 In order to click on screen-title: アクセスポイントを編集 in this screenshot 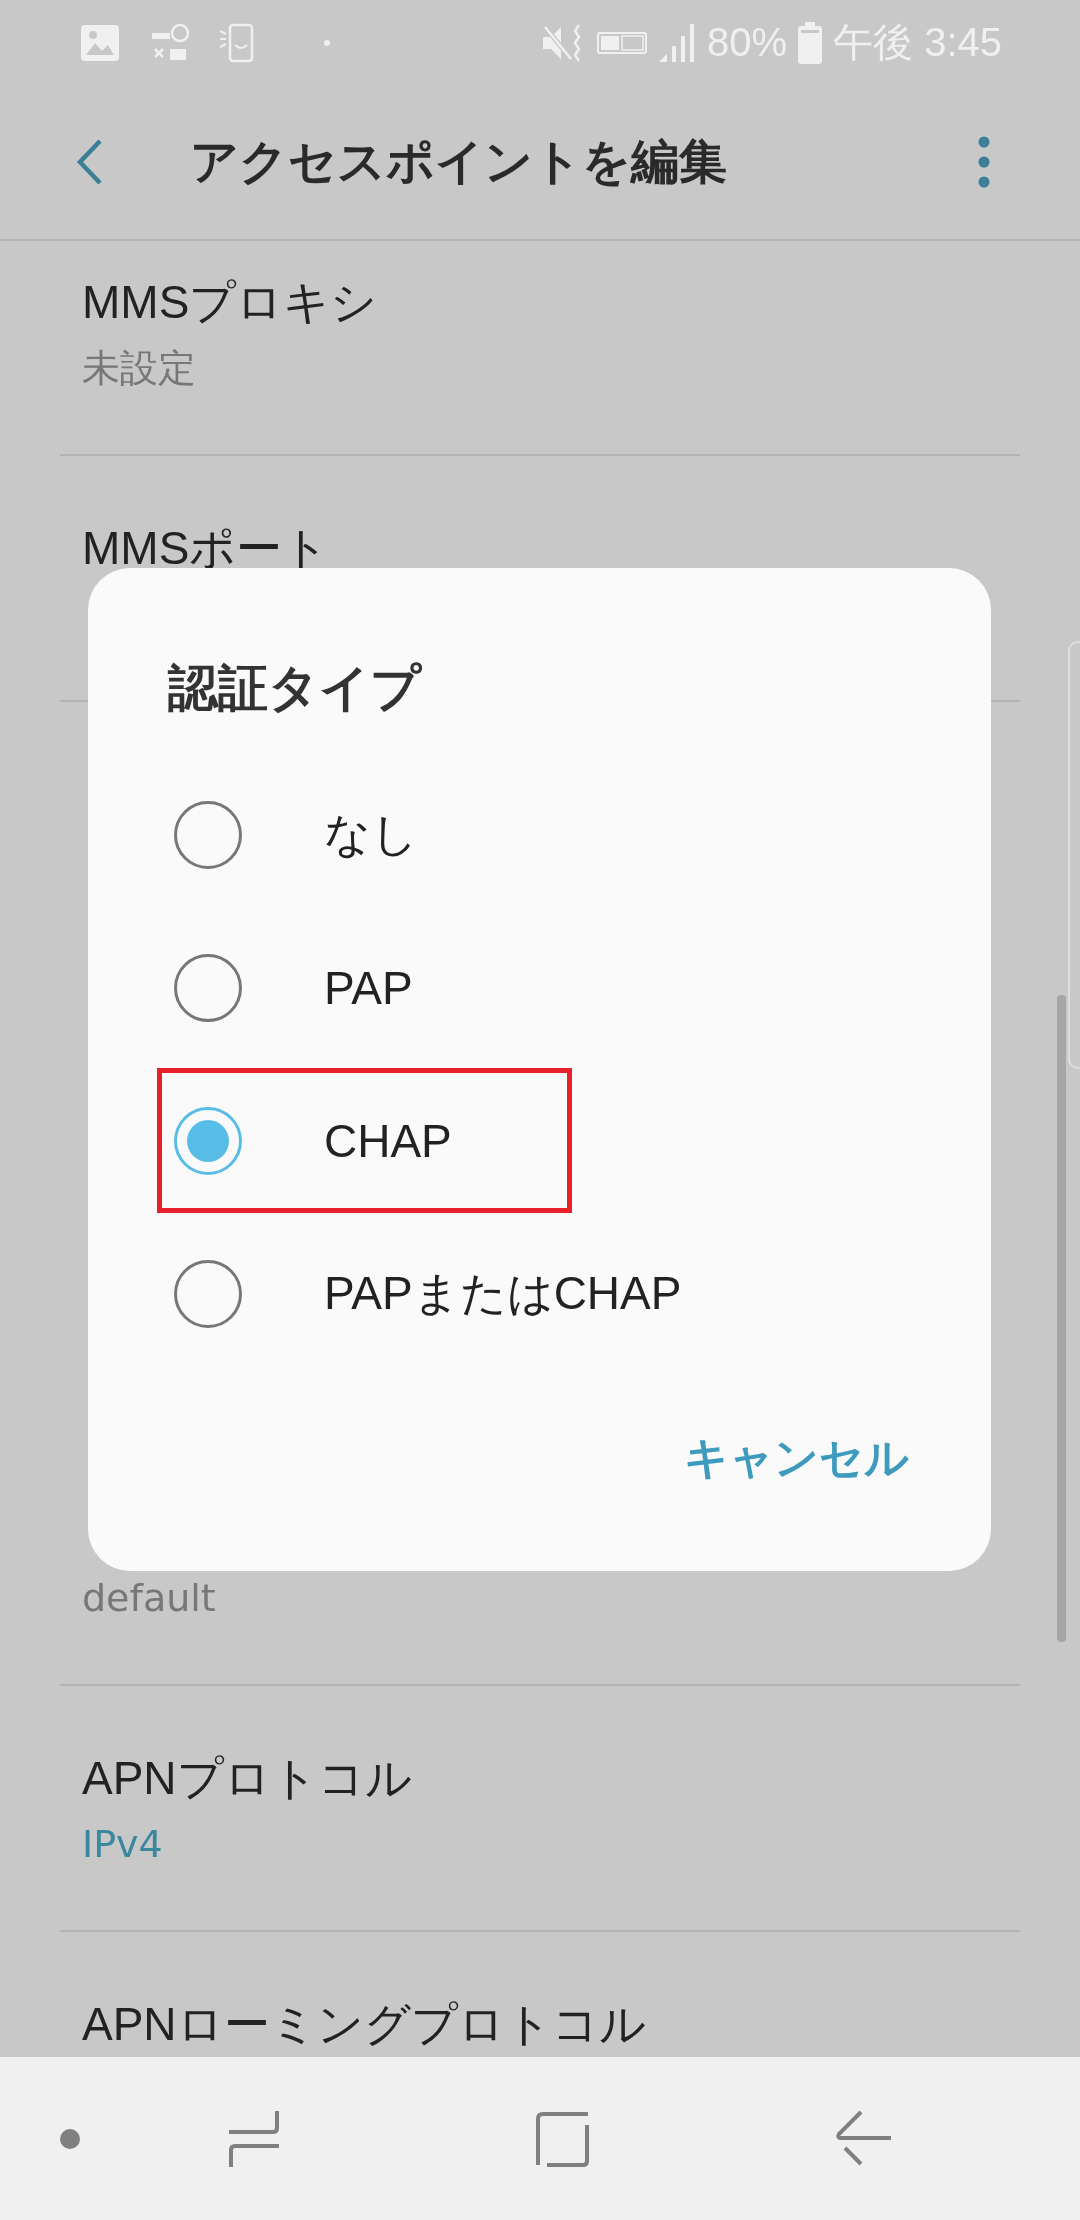, I will do `click(459, 161)`.